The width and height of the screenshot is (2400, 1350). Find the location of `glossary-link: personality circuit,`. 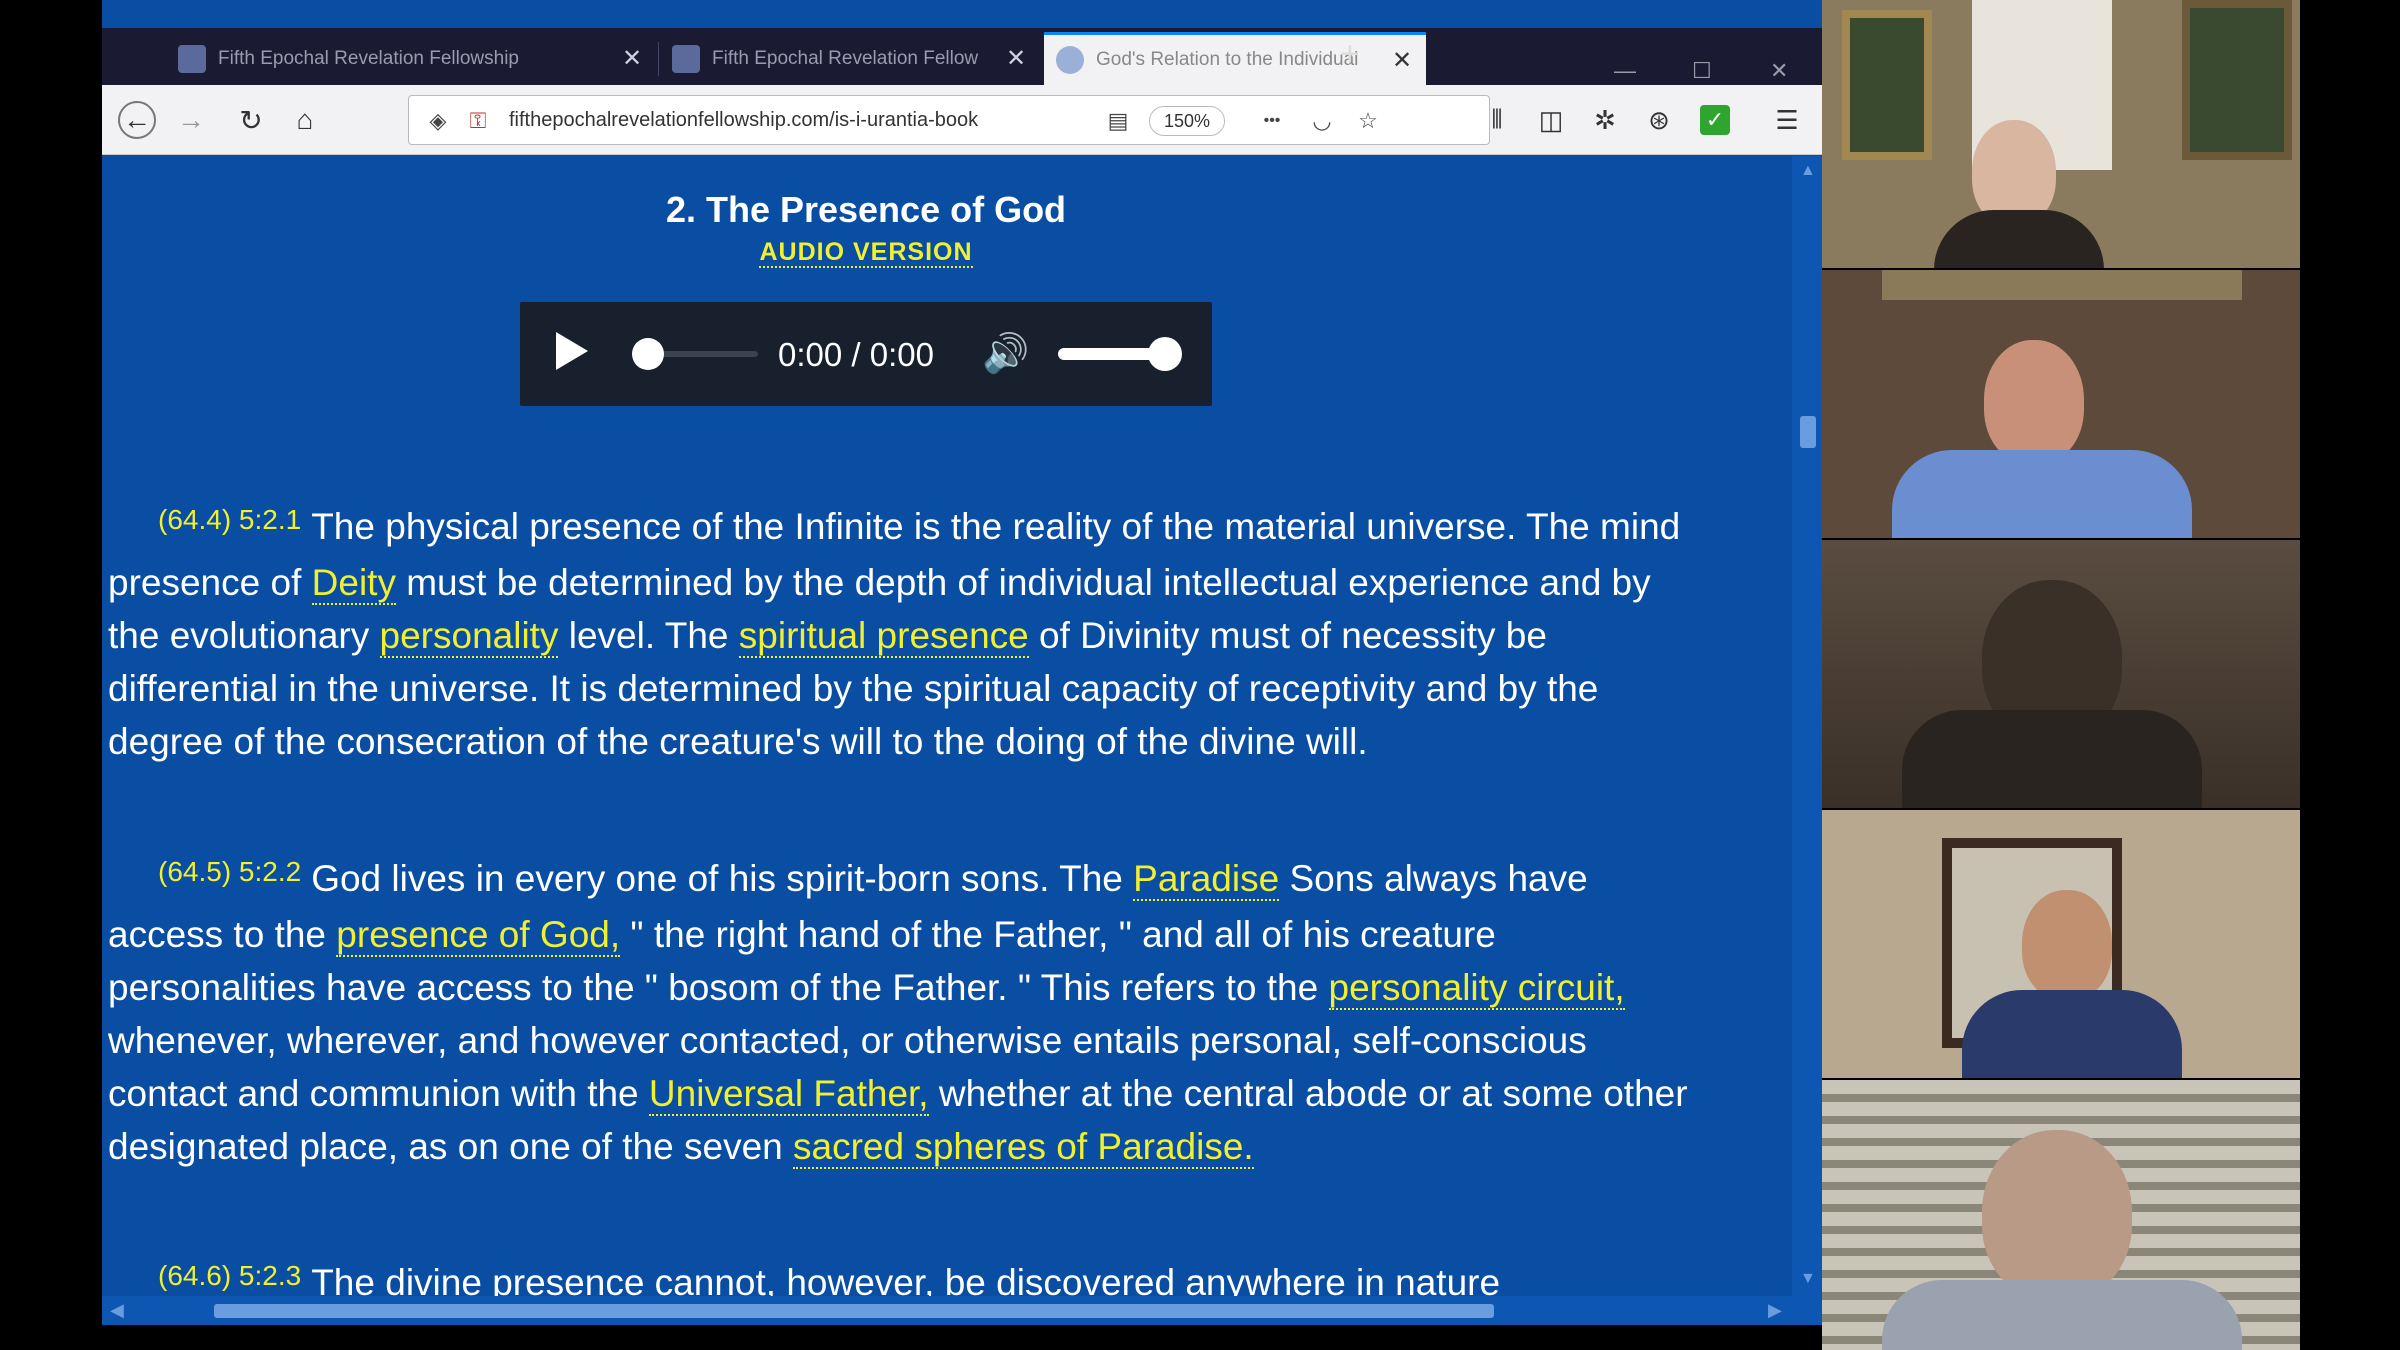

glossary-link: personality circuit, is located at coordinates (1476, 988).